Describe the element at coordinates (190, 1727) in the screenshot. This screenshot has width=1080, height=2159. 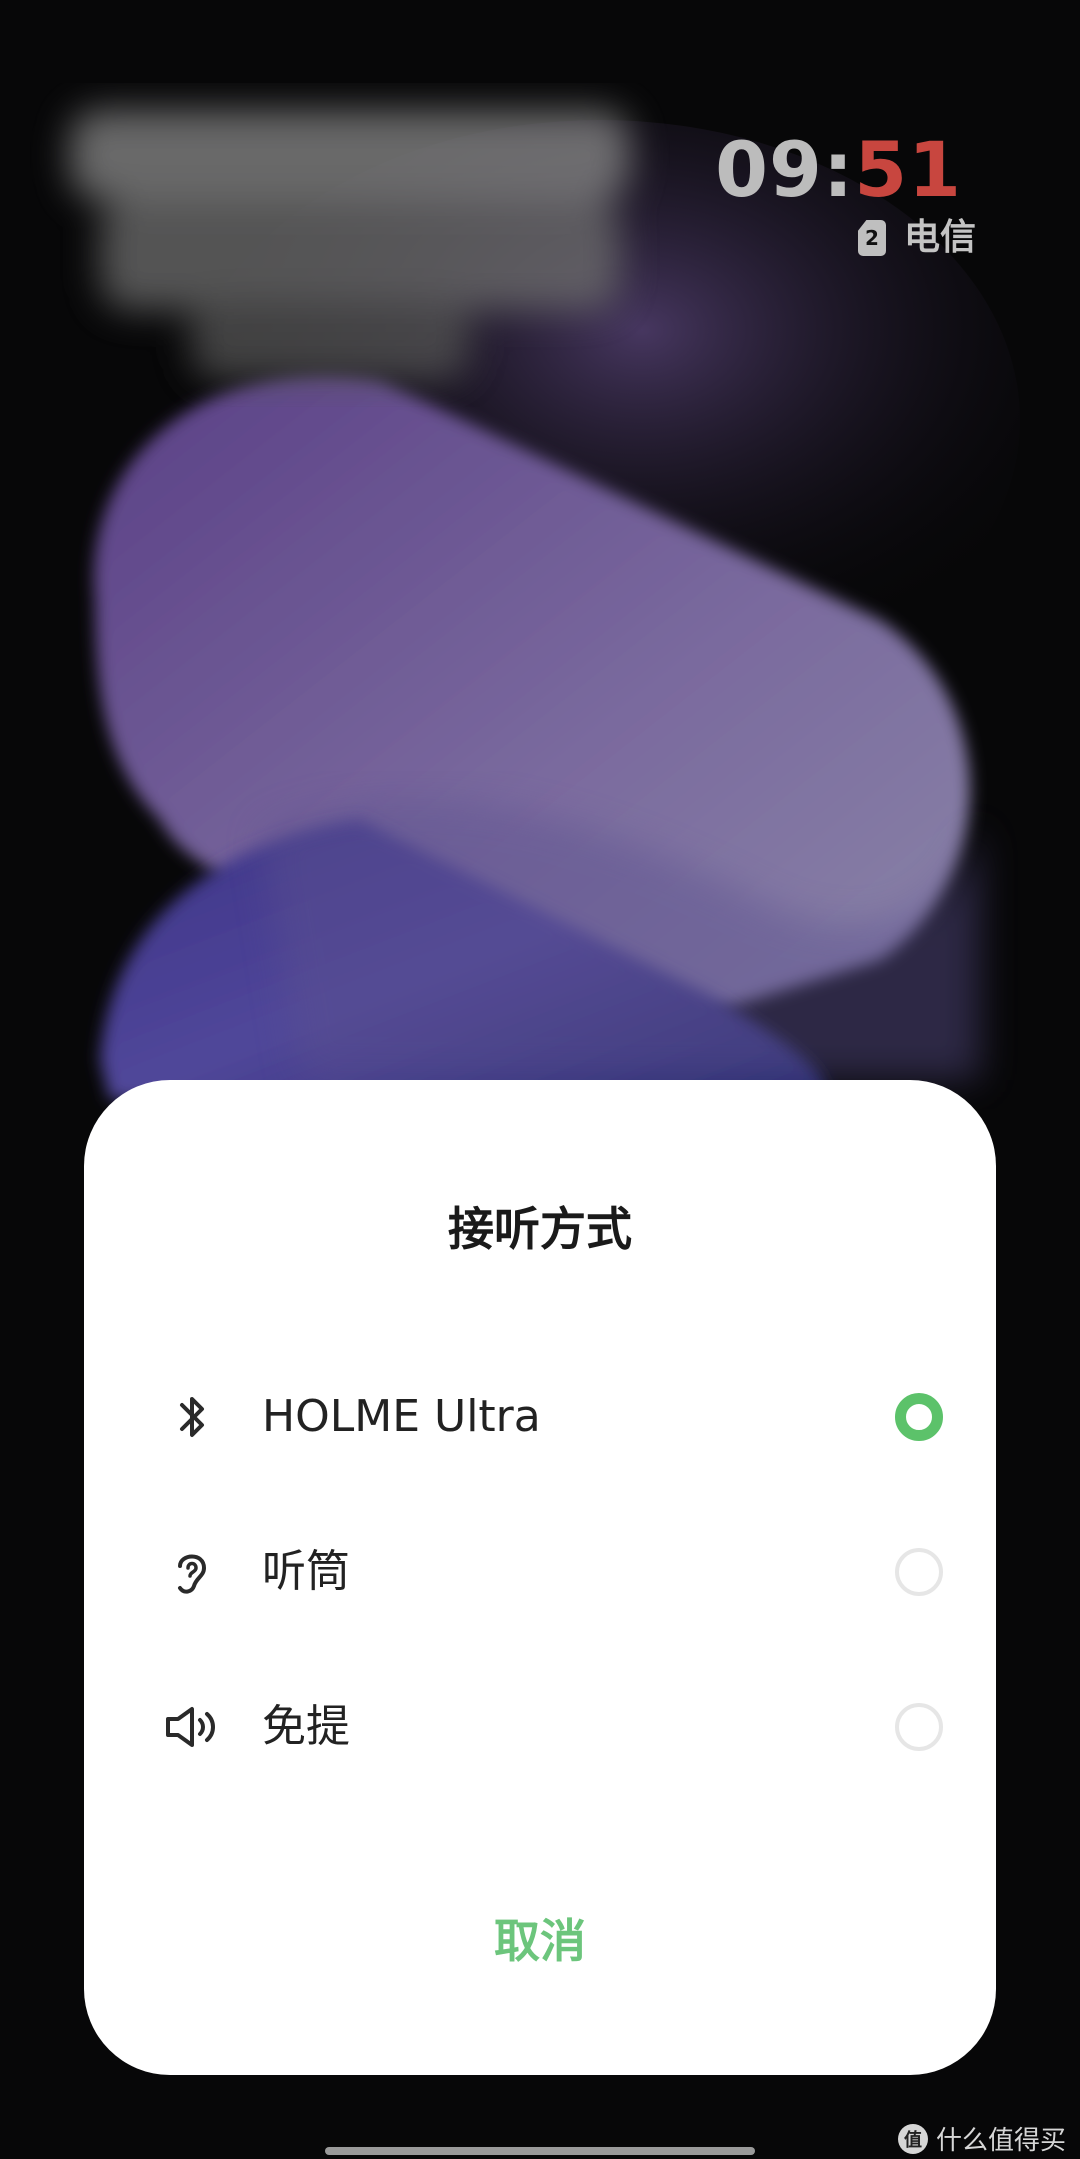
I see `speaker-icon` at that location.